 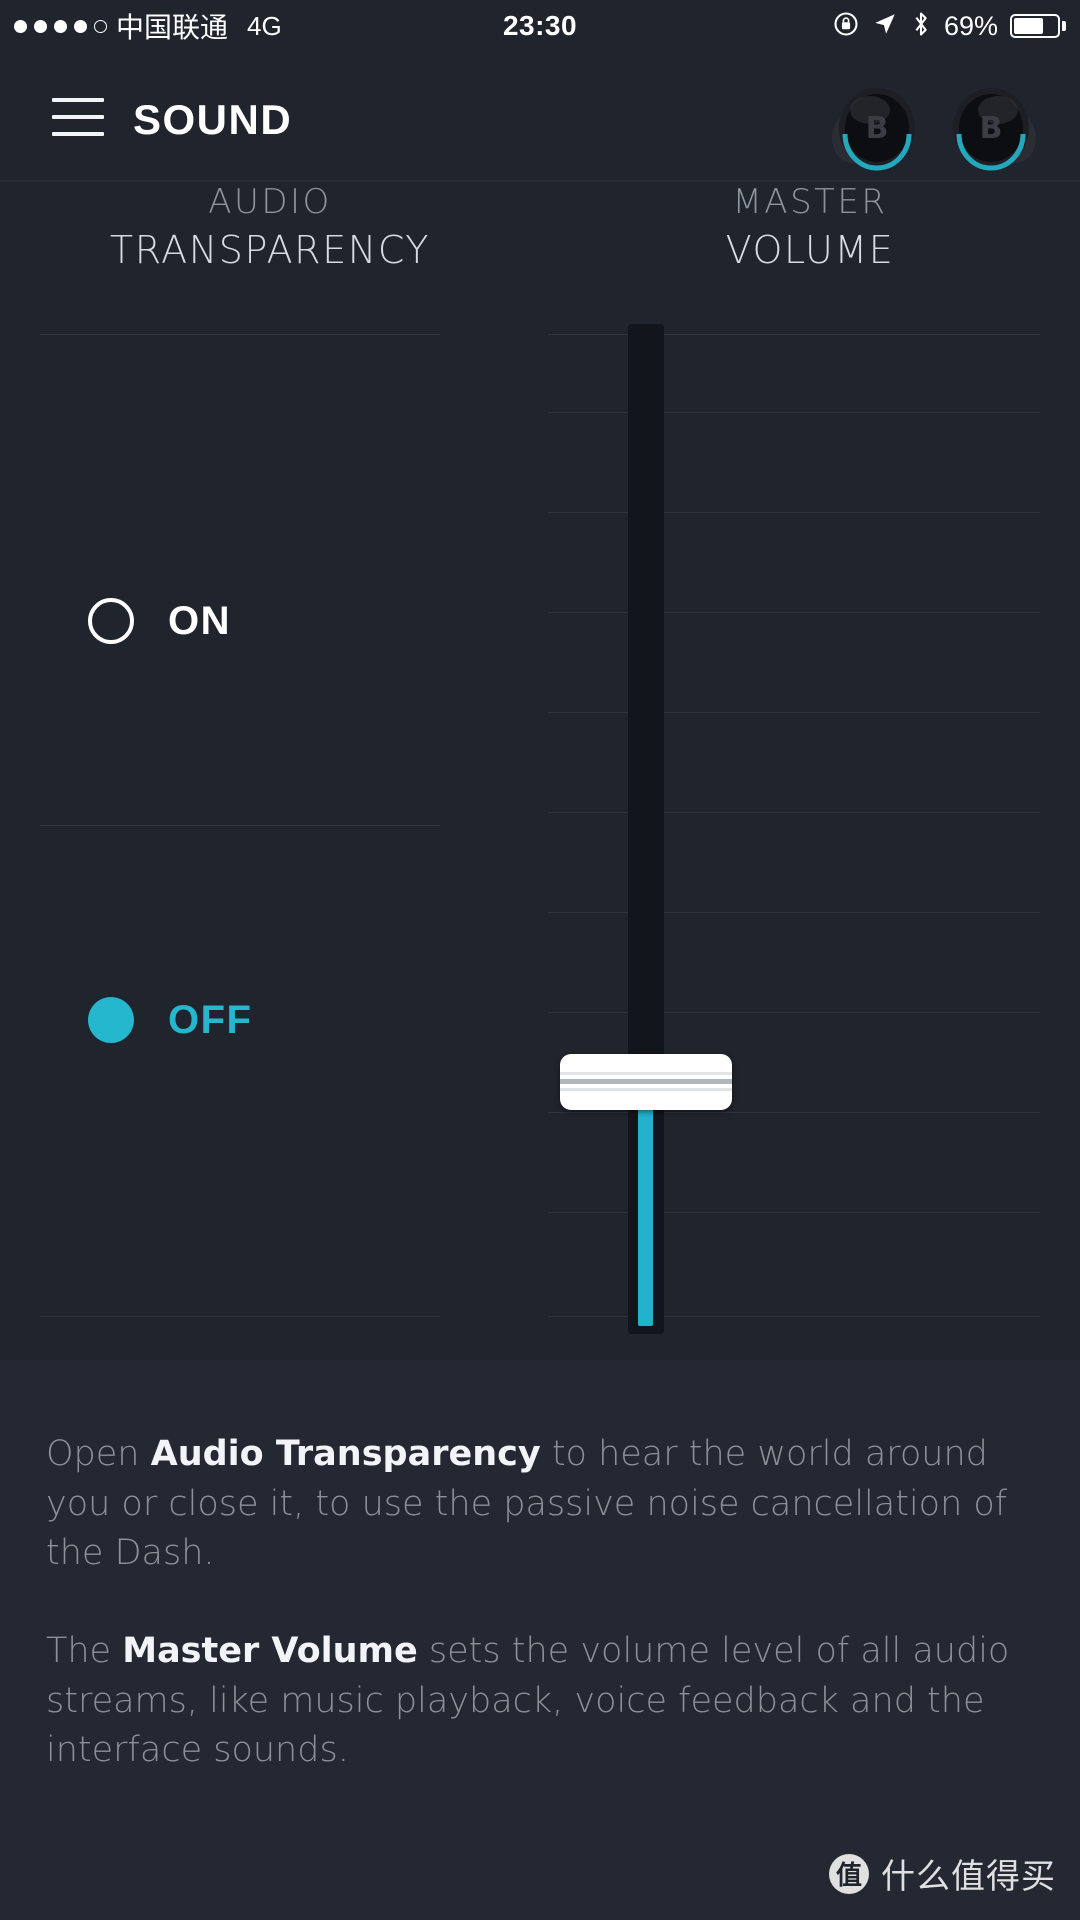 I want to click on earbud-left-icon: B, so click(x=872, y=126).